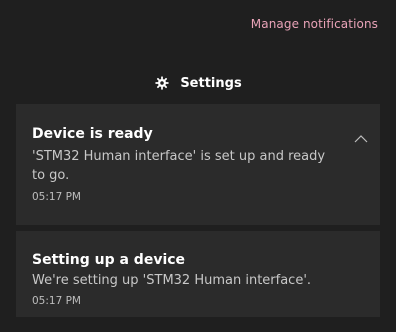 The image size is (396, 332). I want to click on chevron-up-icon, so click(361, 139).